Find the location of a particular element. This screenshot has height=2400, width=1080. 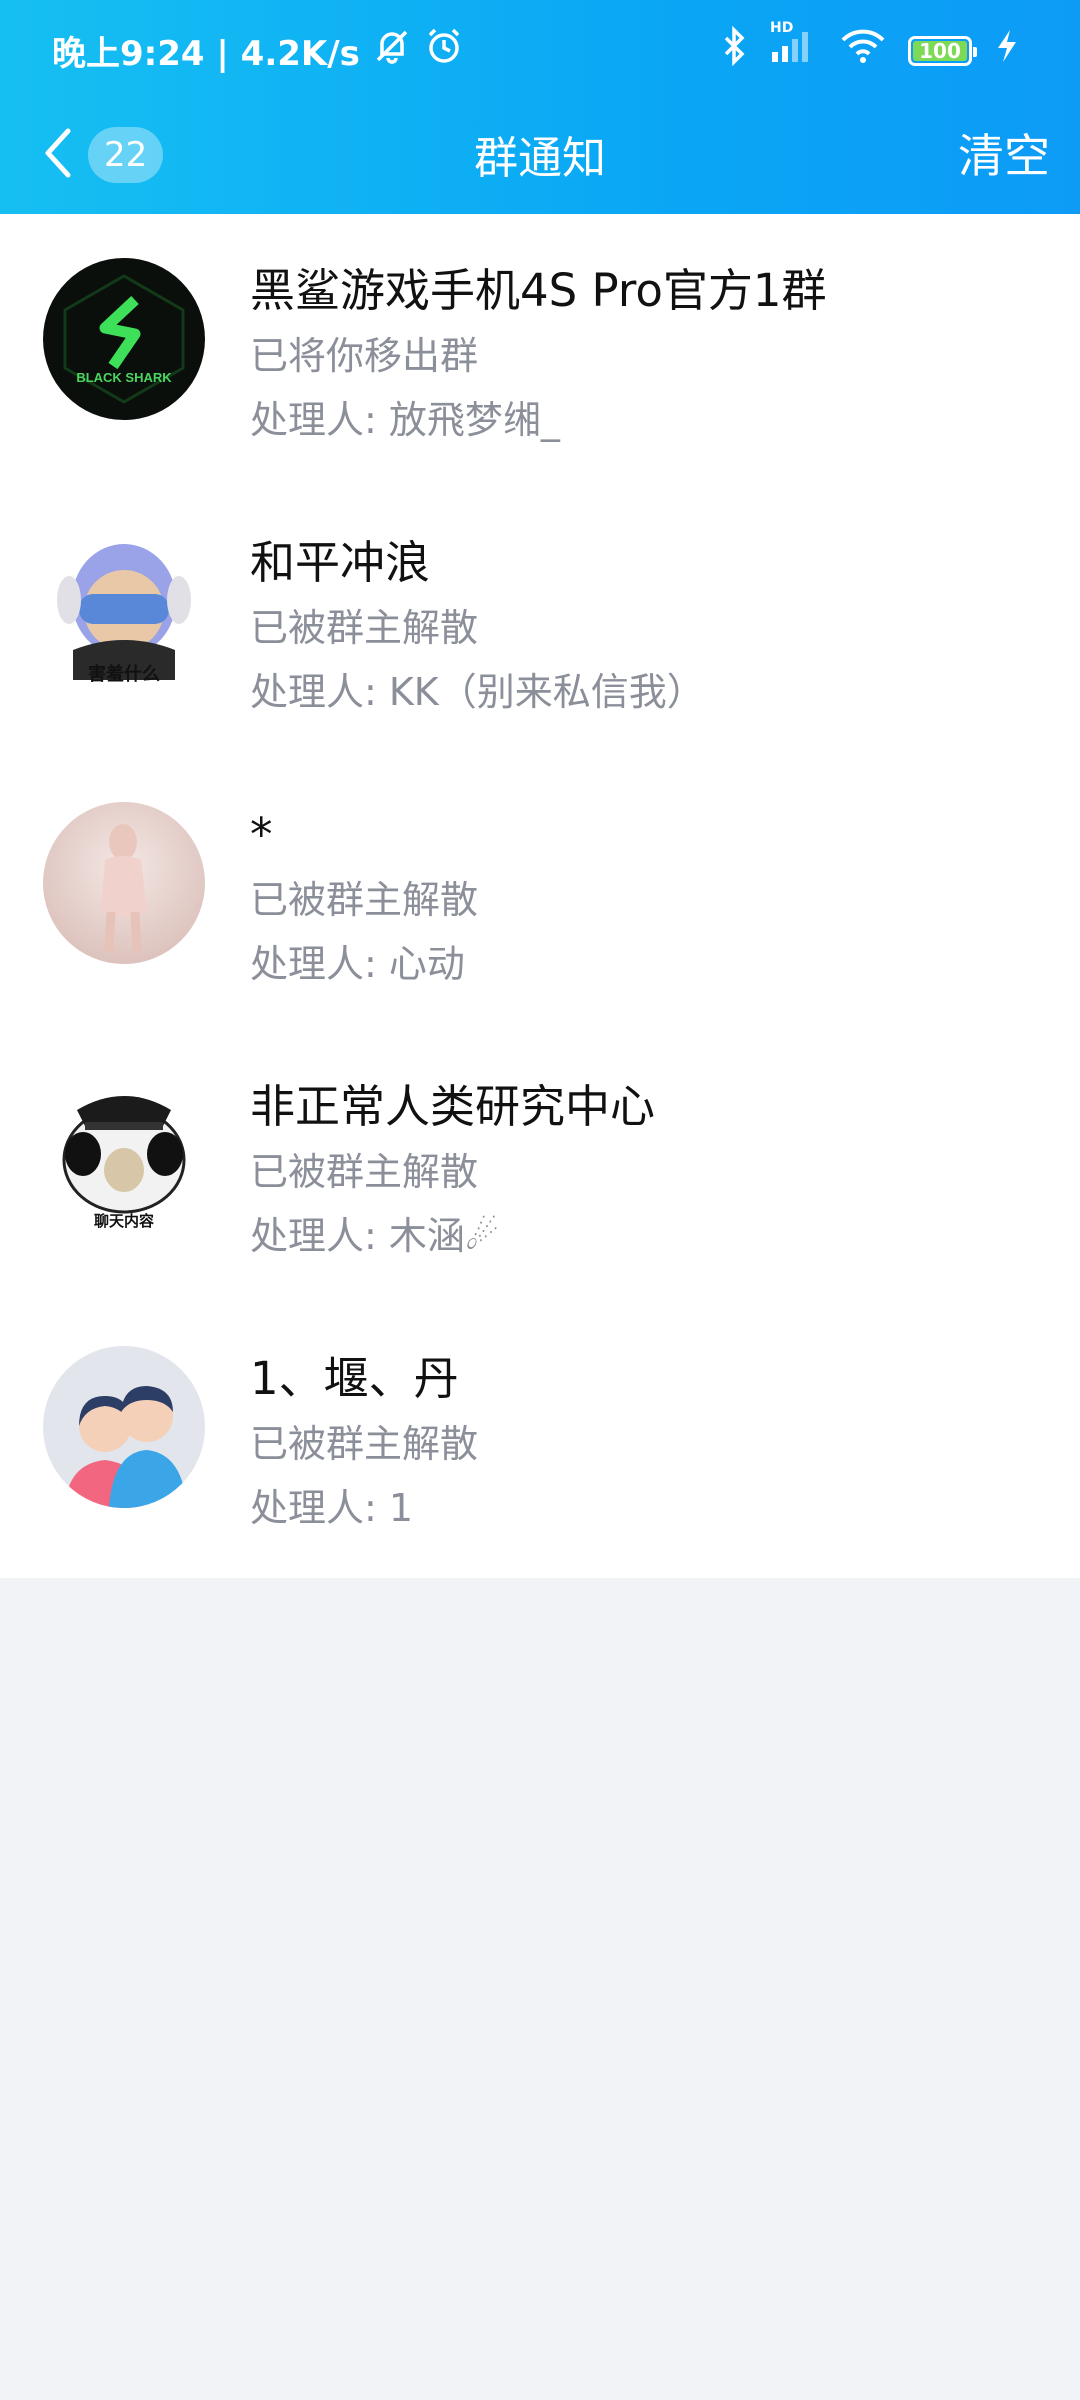

signal-icon: HD is located at coordinates (794, 47).